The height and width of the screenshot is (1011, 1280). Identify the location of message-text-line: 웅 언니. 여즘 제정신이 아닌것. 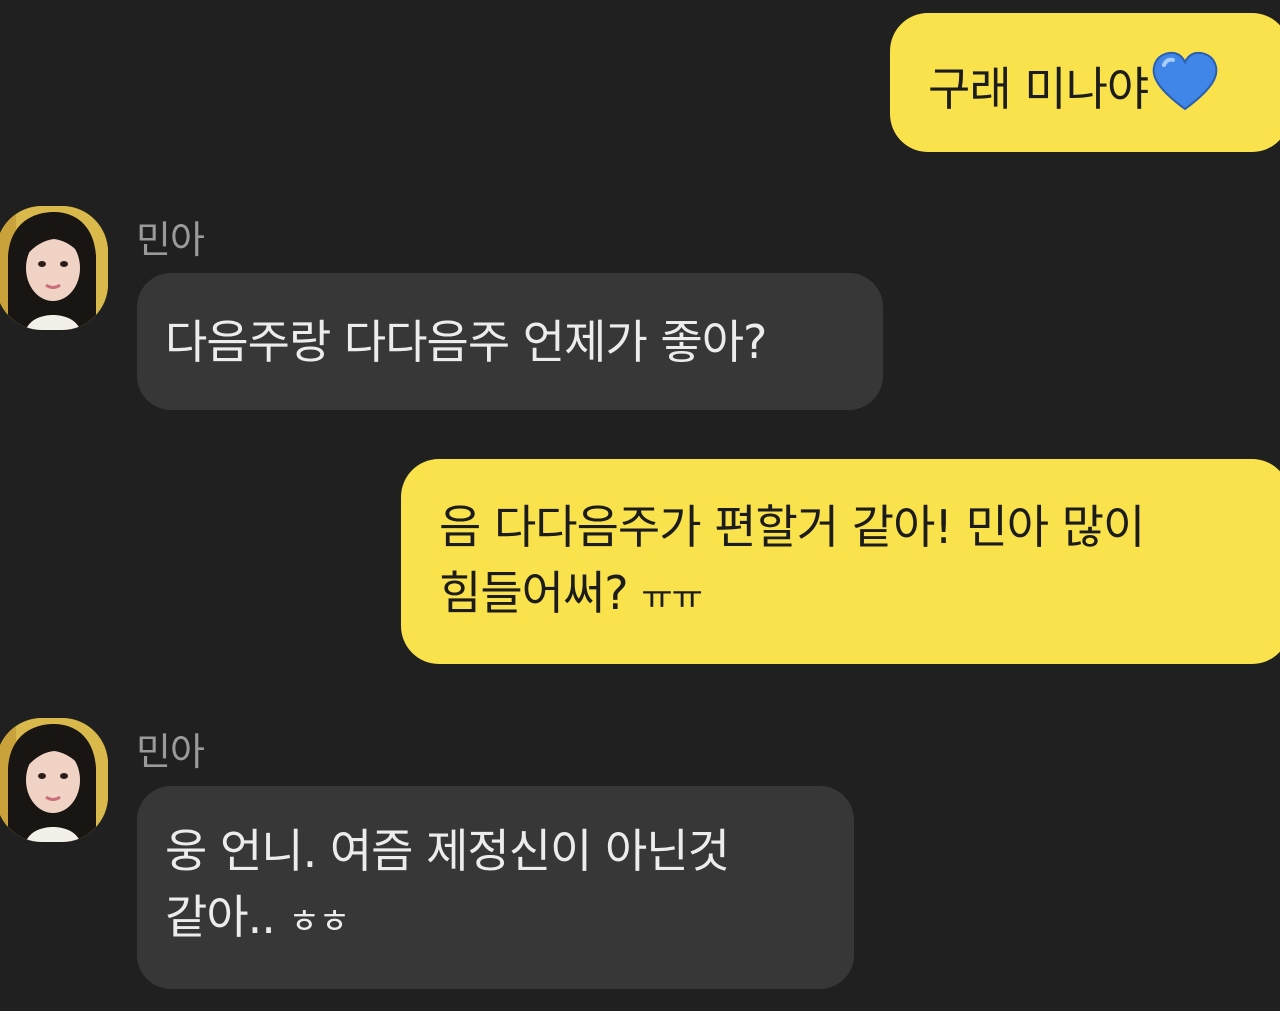
(447, 851).